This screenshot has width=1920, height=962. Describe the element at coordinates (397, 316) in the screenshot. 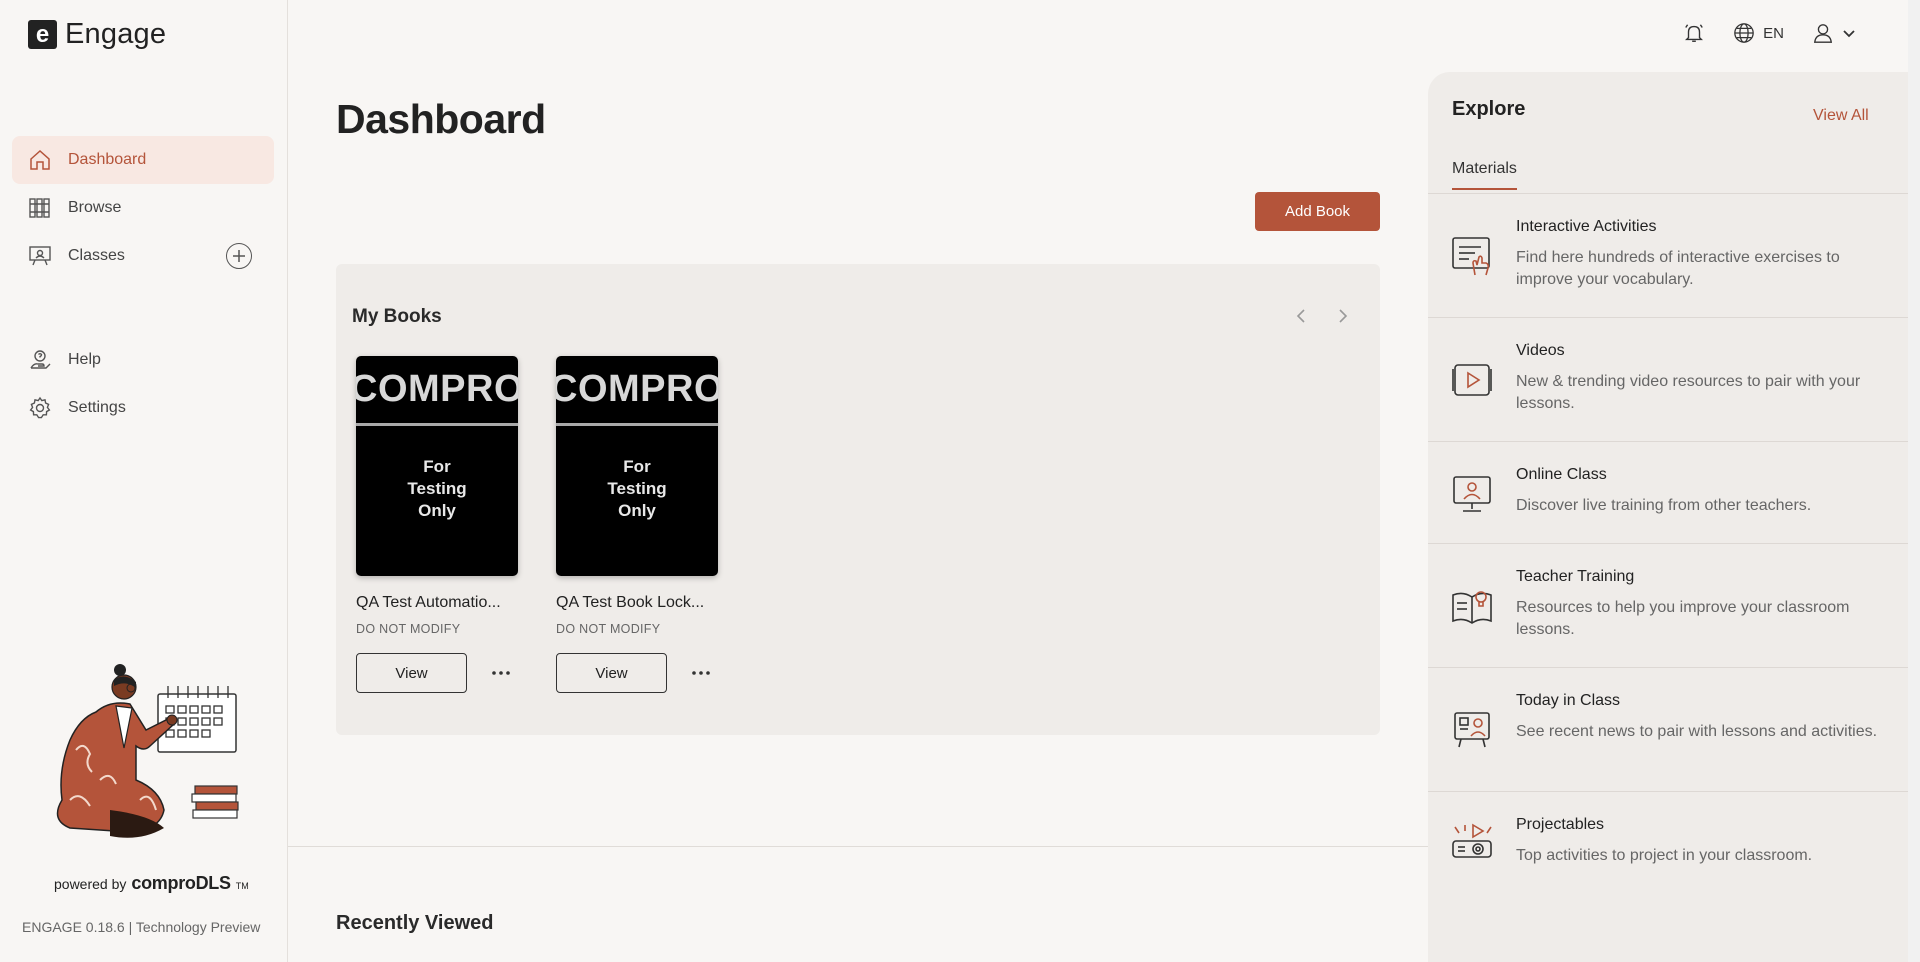

I see `my-books-title: My Books` at that location.